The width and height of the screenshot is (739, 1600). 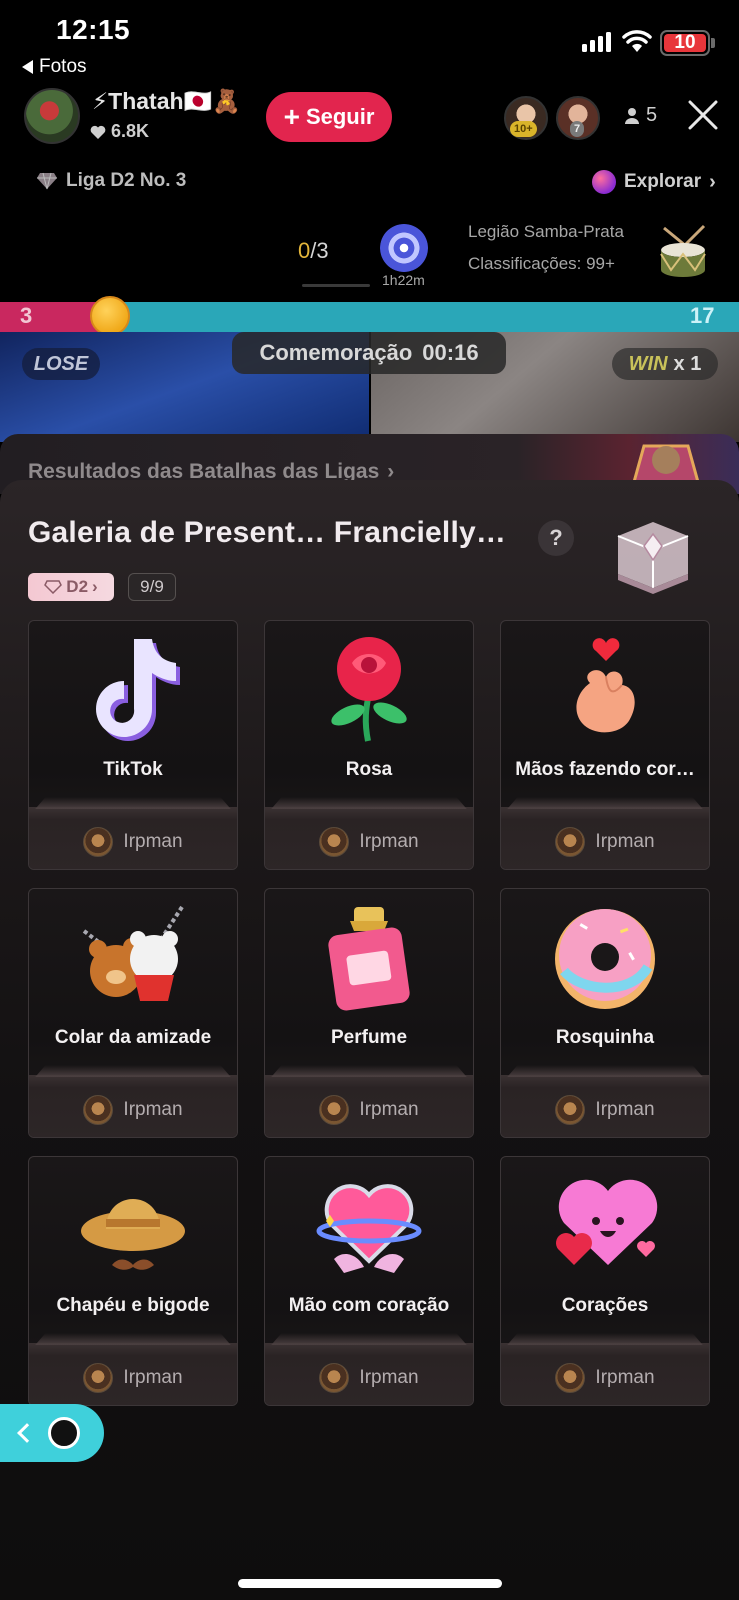 I want to click on battery-level: 10, so click(x=685, y=42).